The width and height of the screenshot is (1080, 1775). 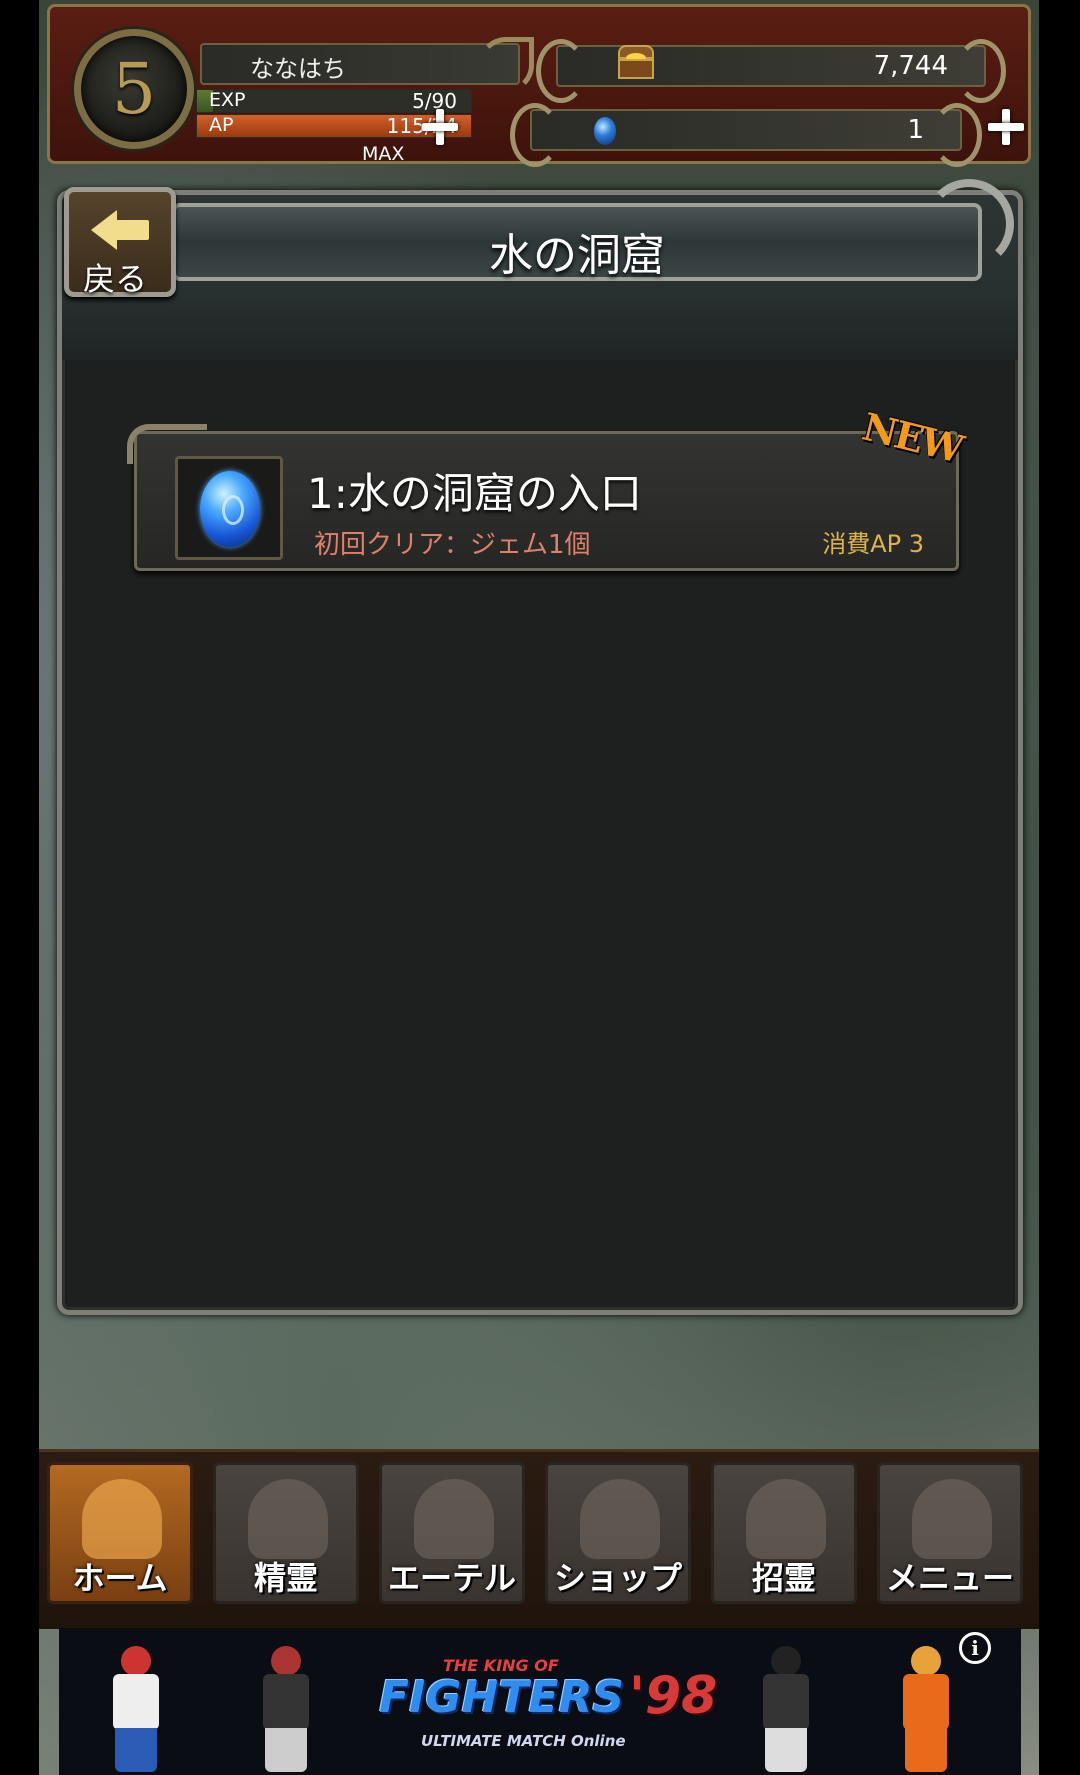 What do you see at coordinates (620, 1519) in the screenshot?
I see `bag-icon` at bounding box center [620, 1519].